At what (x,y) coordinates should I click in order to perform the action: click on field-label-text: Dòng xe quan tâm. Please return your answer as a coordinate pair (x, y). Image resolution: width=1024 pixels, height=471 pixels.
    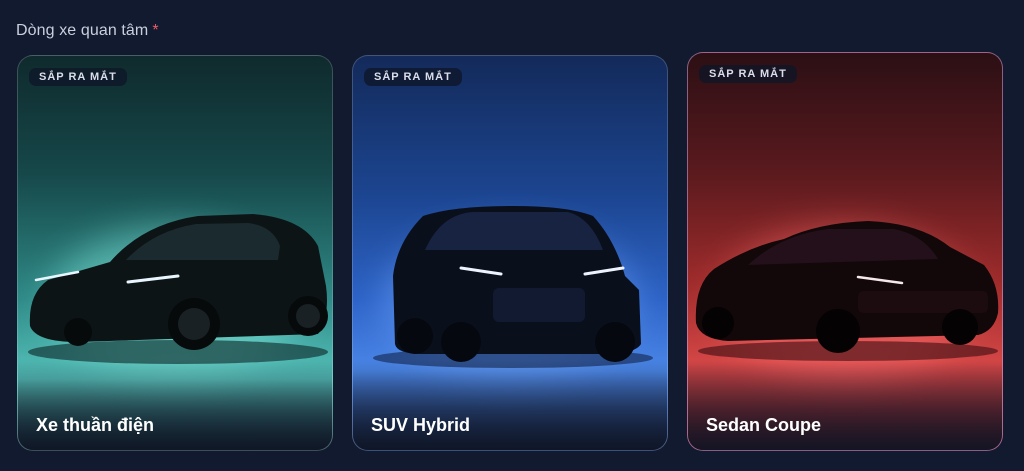
    Looking at the image, I should click on (82, 30).